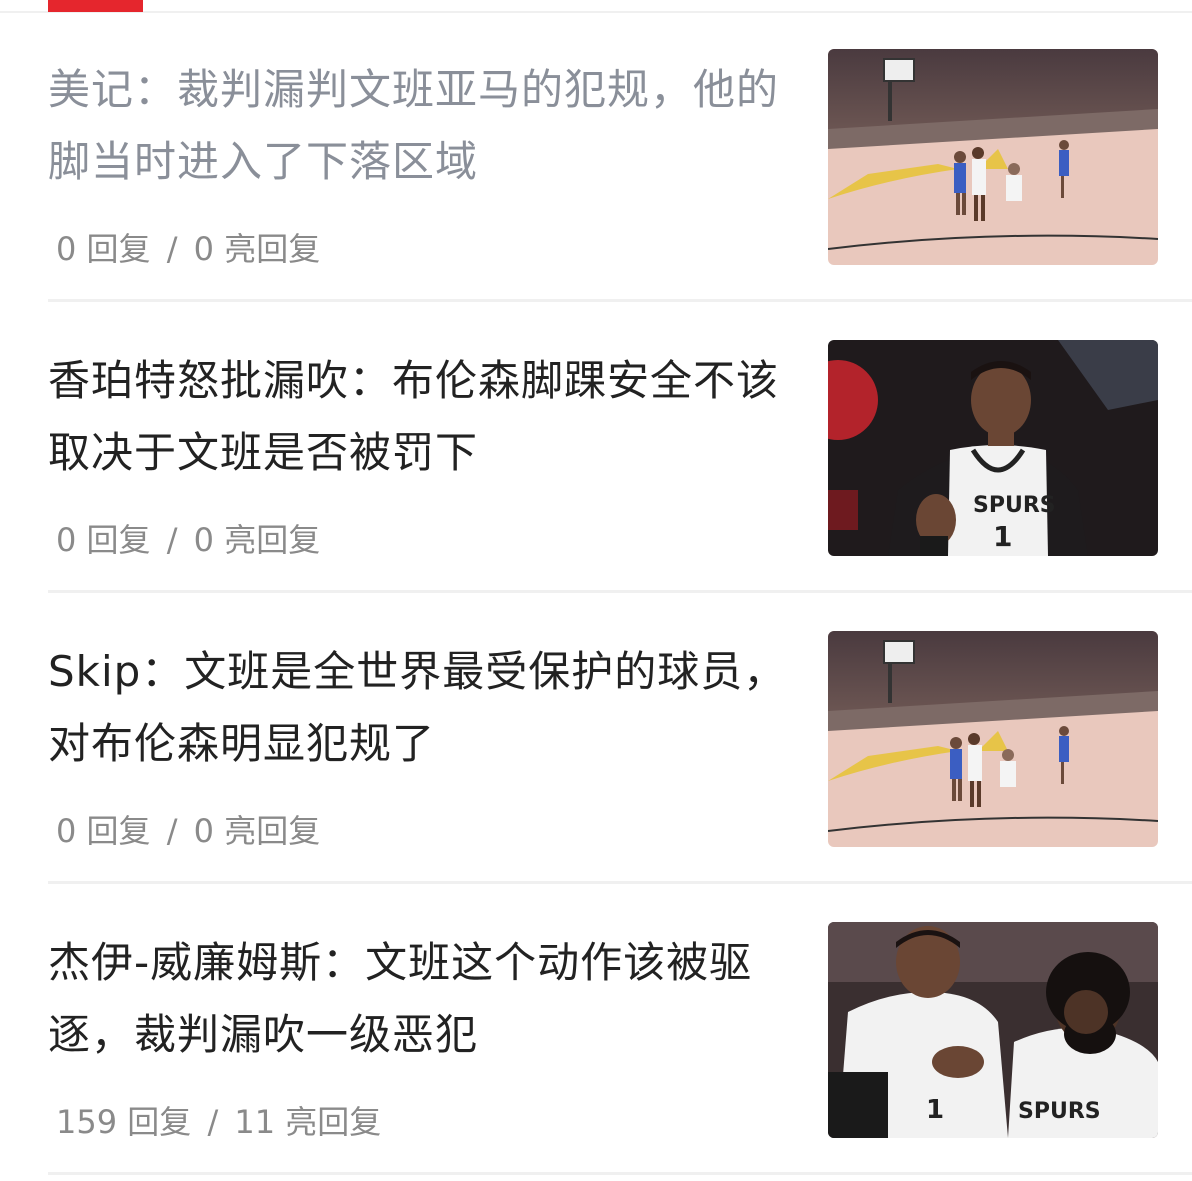  I want to click on news-thumbnail: SPURS 1, so click(993, 448).